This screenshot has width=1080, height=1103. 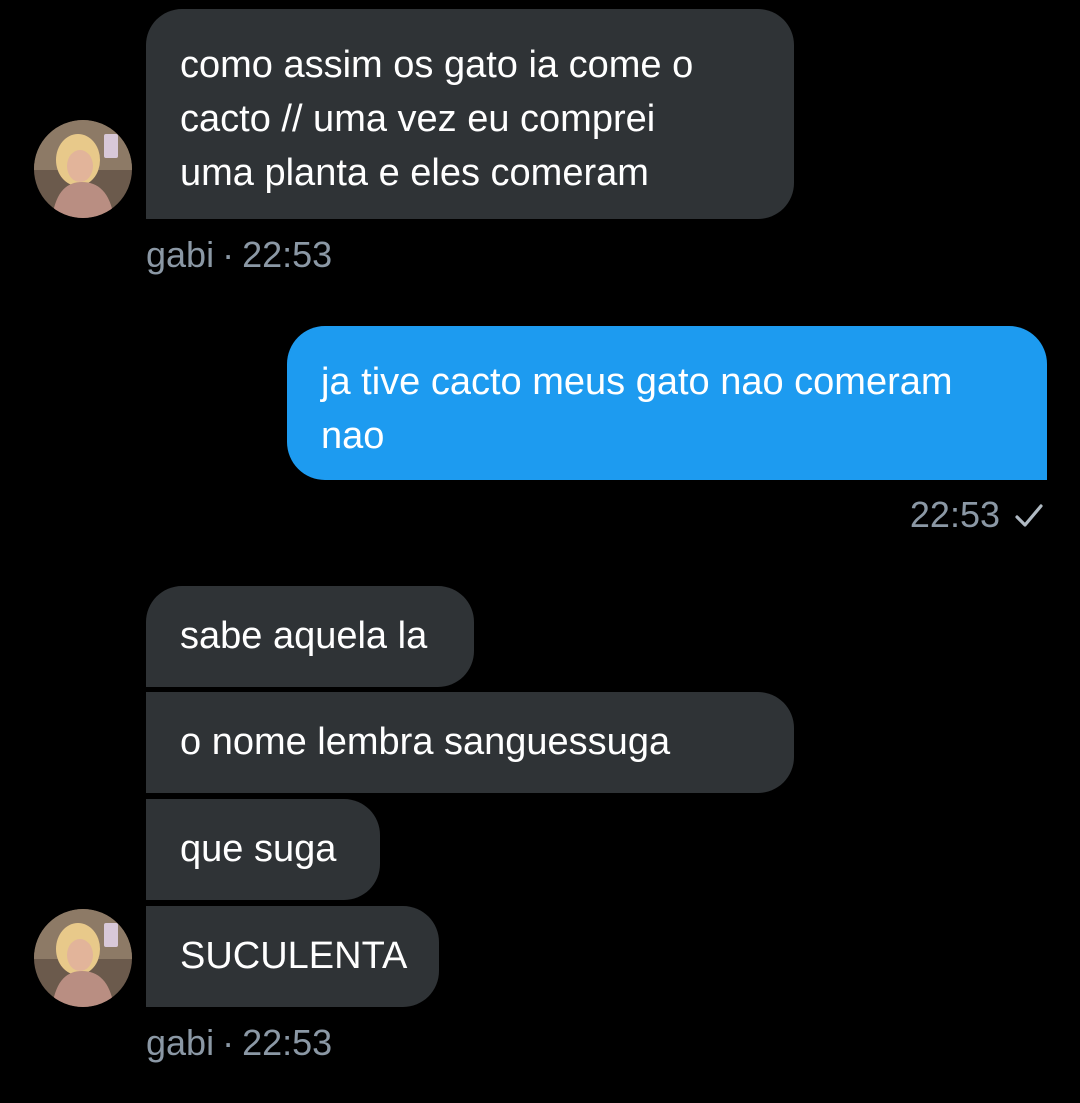 What do you see at coordinates (1029, 515) in the screenshot?
I see `check-icon` at bounding box center [1029, 515].